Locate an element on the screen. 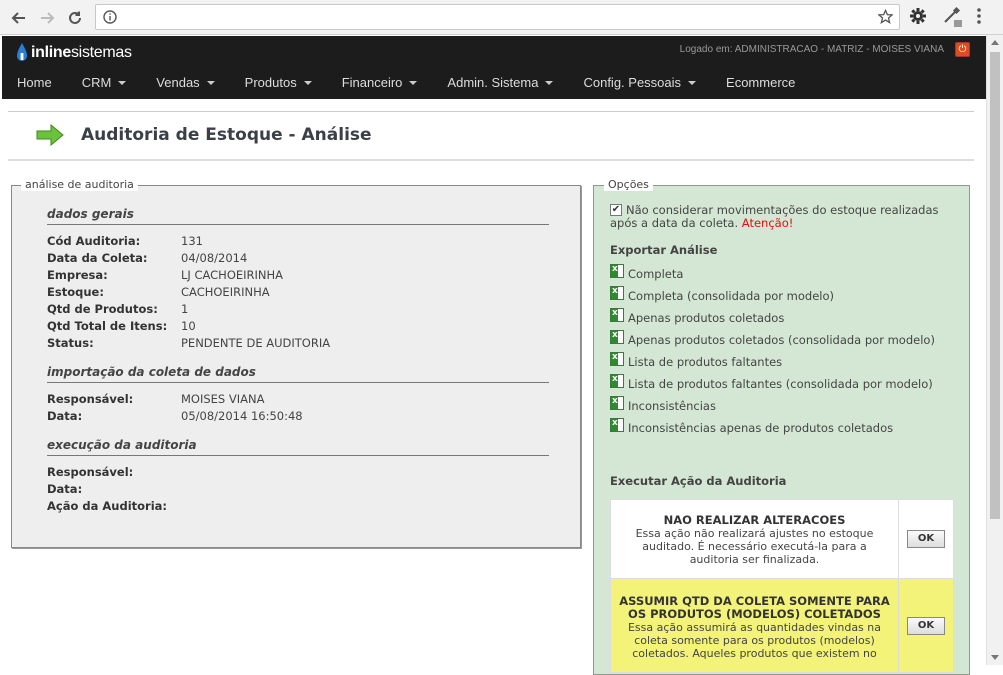 Image resolution: width=1003 pixels, height=675 pixels. field-value: 131 is located at coordinates (192, 241).